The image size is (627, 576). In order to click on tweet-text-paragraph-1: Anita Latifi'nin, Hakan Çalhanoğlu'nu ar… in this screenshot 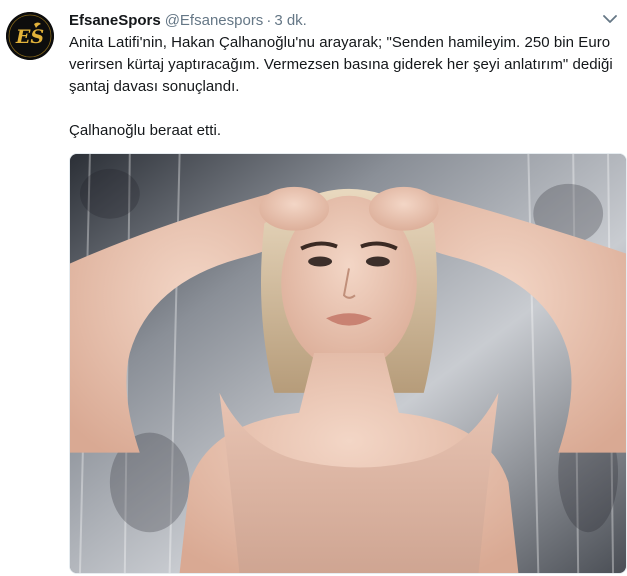, I will do `click(341, 64)`.